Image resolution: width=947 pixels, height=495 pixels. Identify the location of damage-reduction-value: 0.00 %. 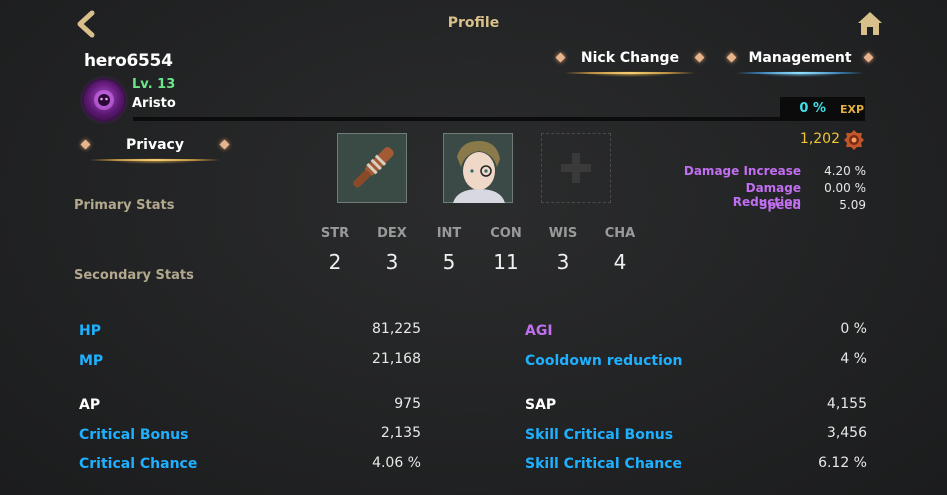
(845, 188).